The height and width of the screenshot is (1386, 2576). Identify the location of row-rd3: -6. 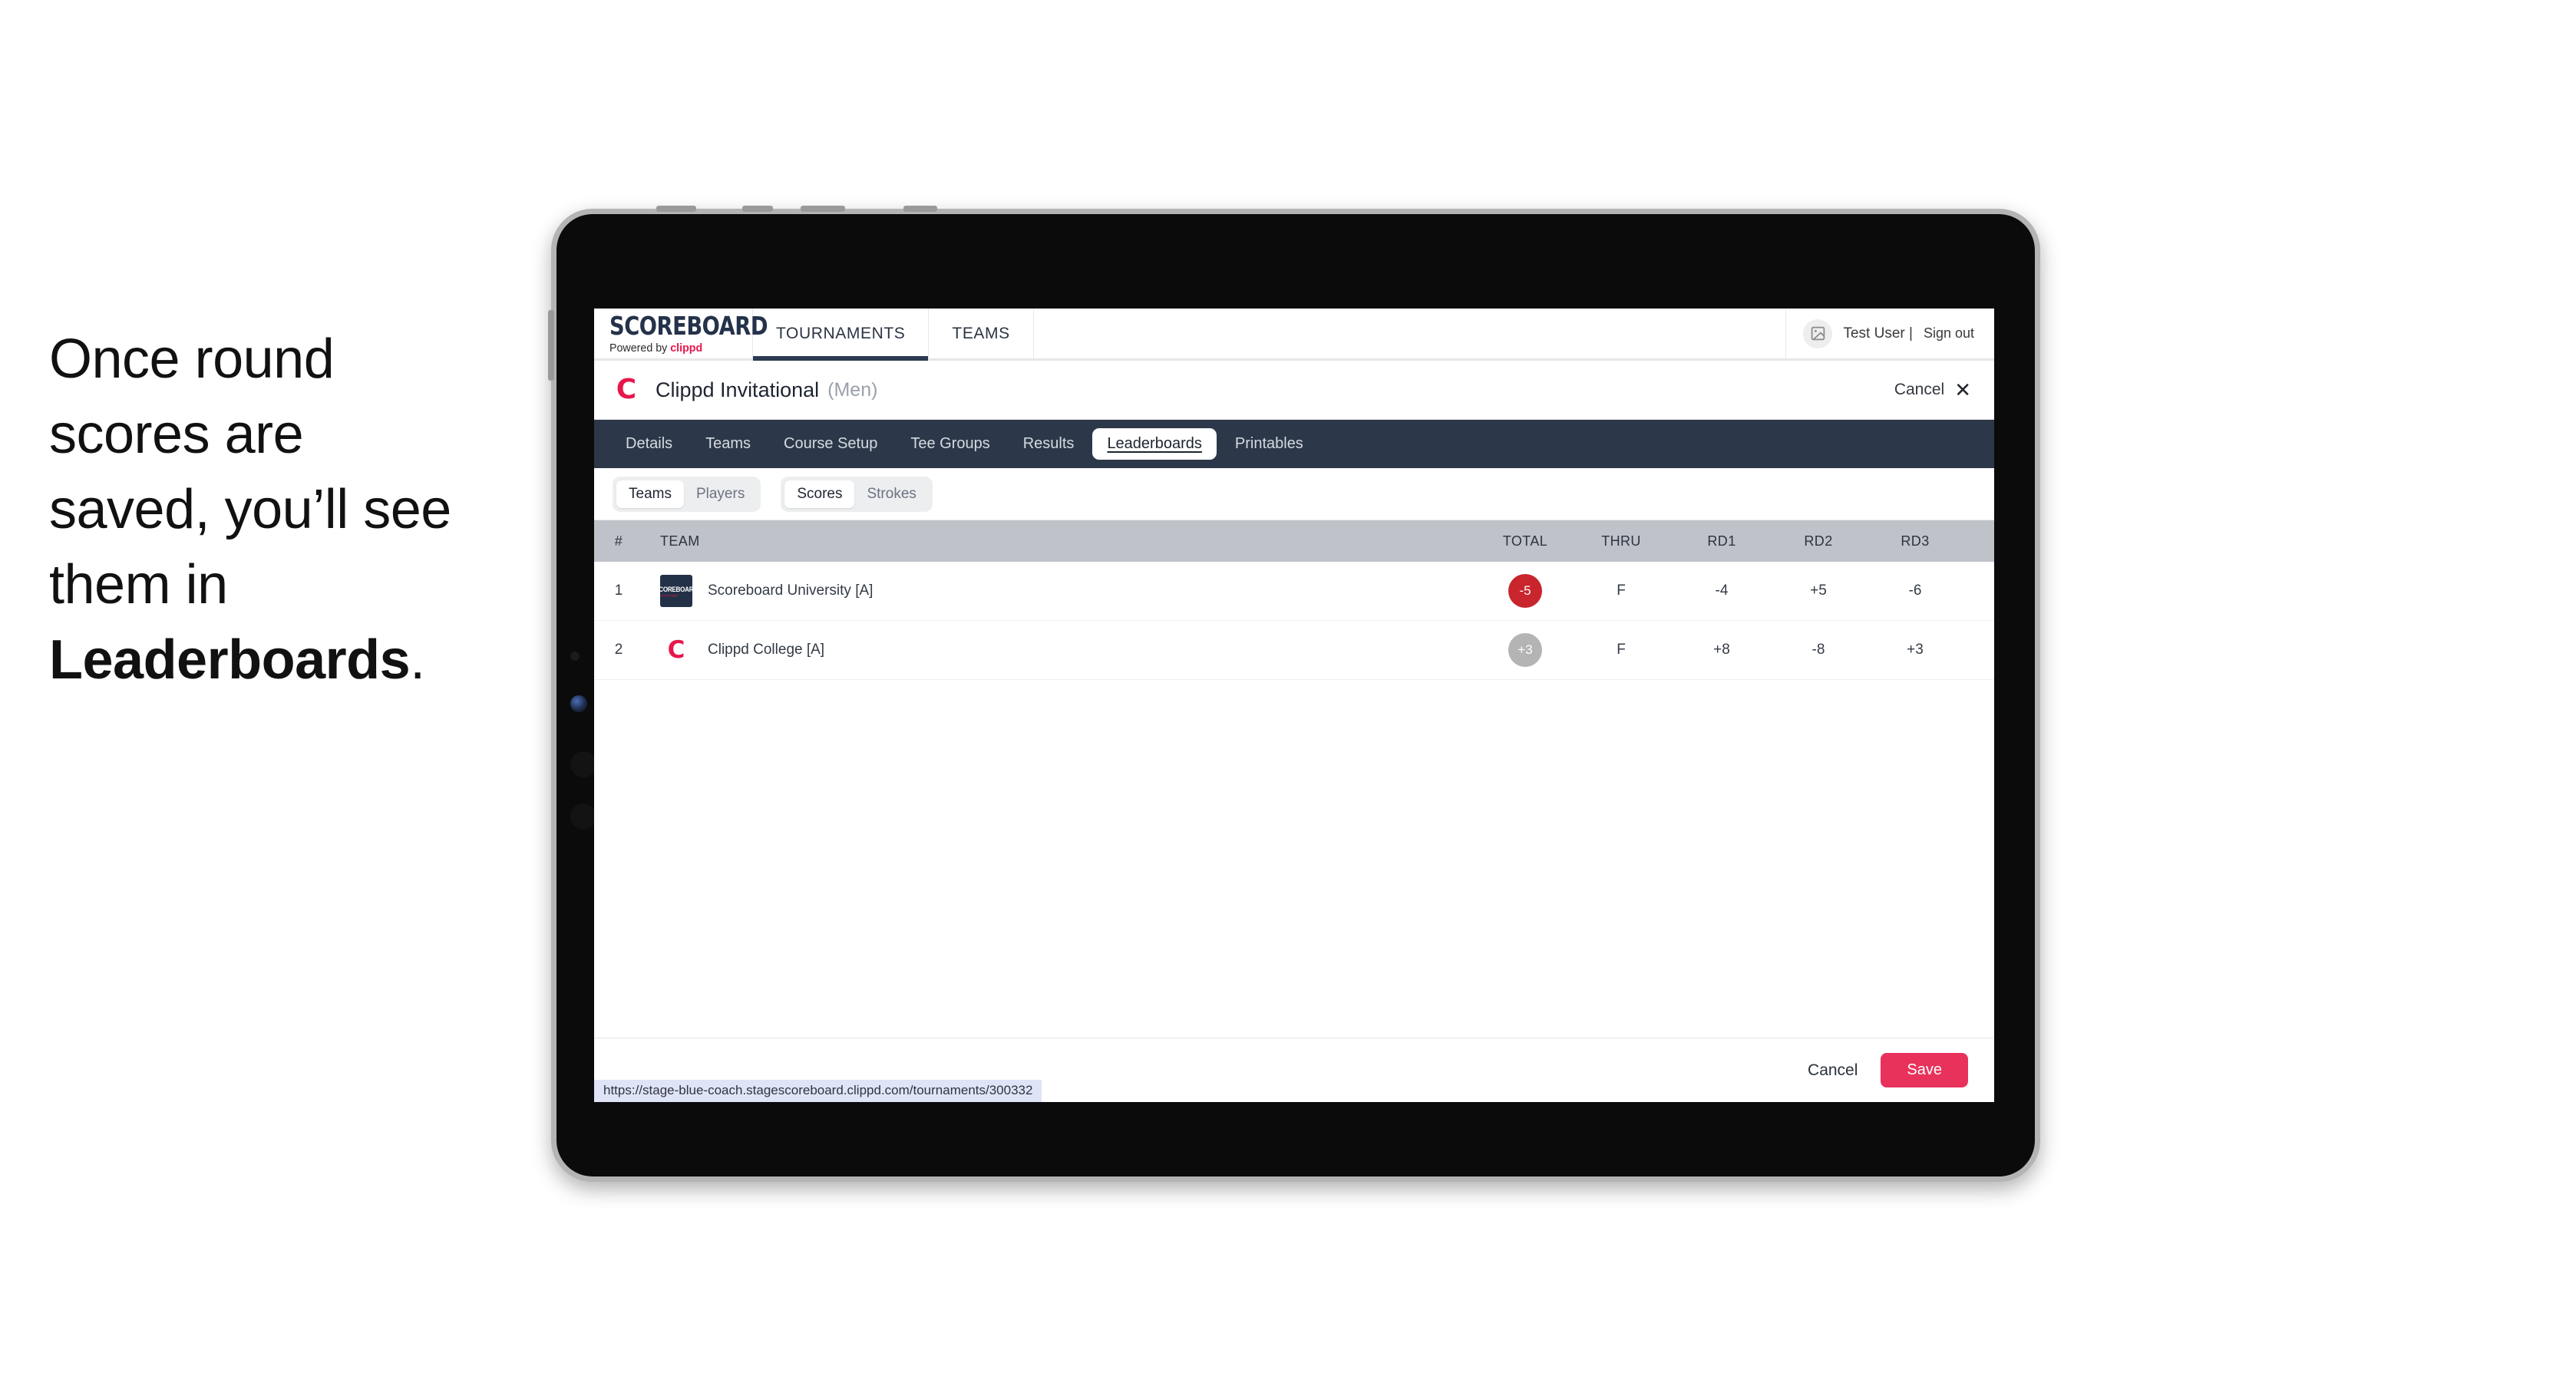
(1915, 590).